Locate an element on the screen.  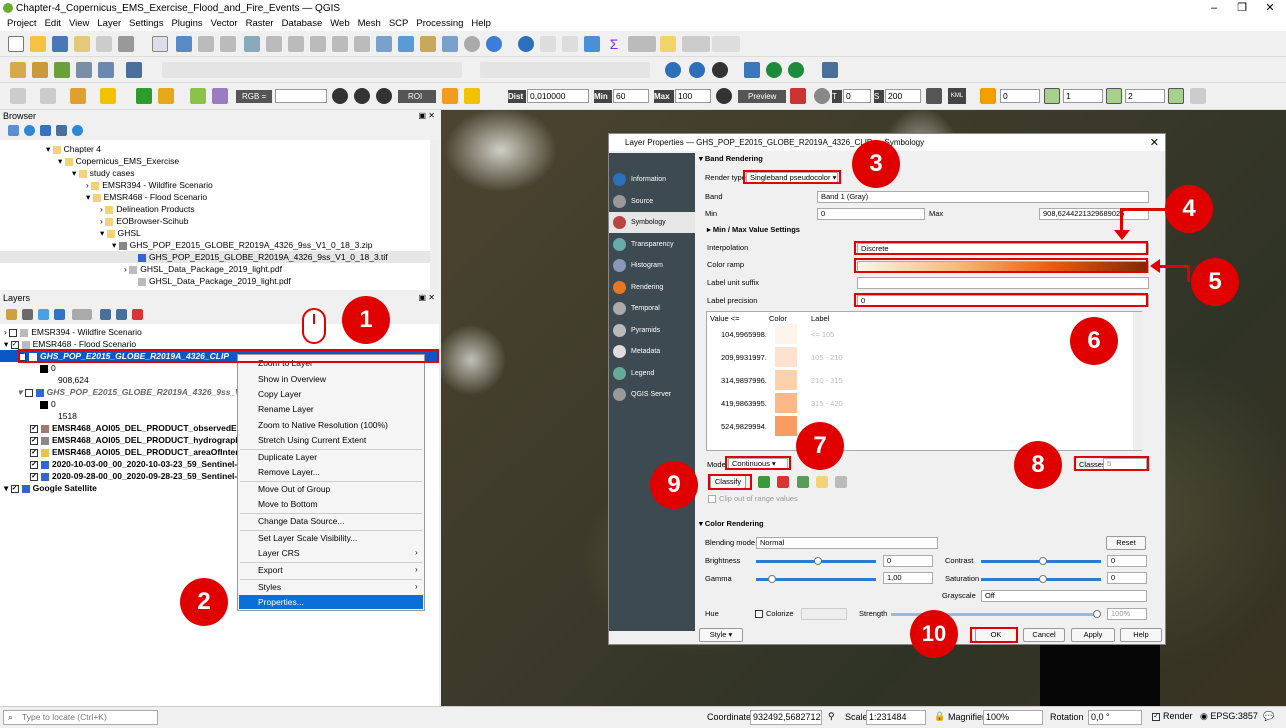
remove-class-icon is located at coordinates (783, 482).